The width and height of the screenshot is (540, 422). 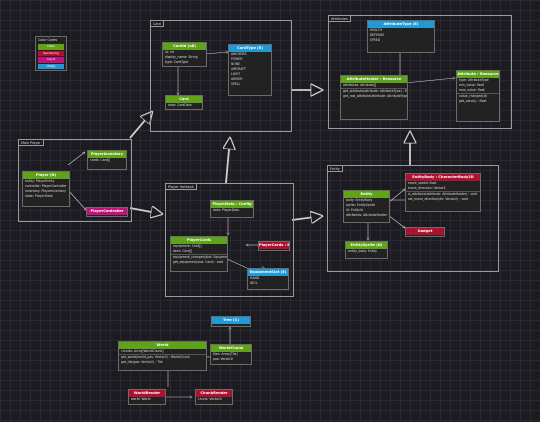 What do you see at coordinates (31, 143) in the screenshot?
I see `group-main-player-title: Main Player` at bounding box center [31, 143].